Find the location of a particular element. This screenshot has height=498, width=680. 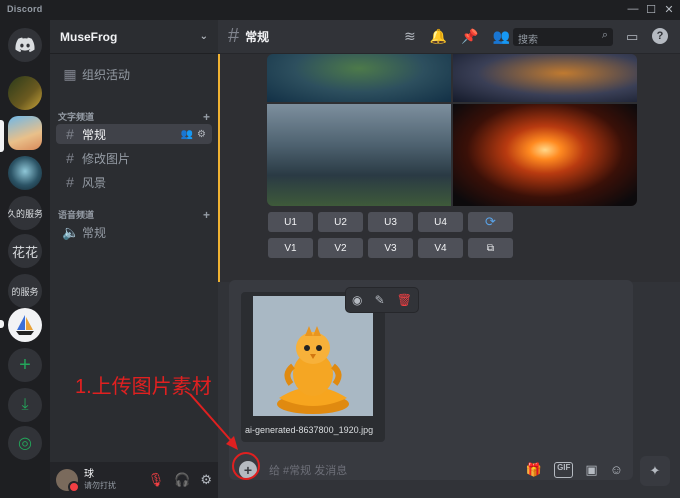

server-icon: 久的服务 is located at coordinates (25, 213).